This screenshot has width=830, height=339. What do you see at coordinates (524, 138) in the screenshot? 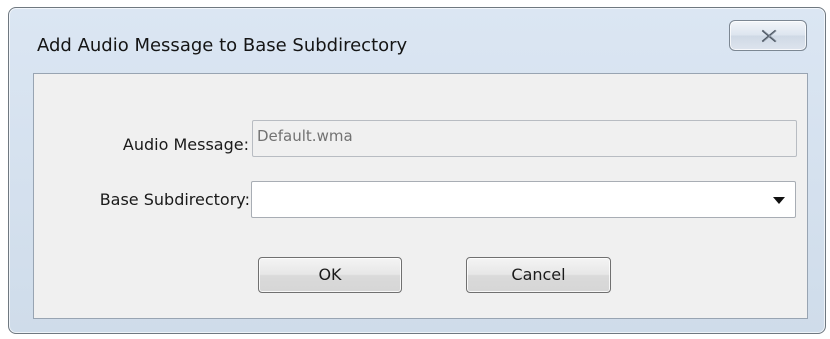
I see `audio-message-field: Default.wma` at bounding box center [524, 138].